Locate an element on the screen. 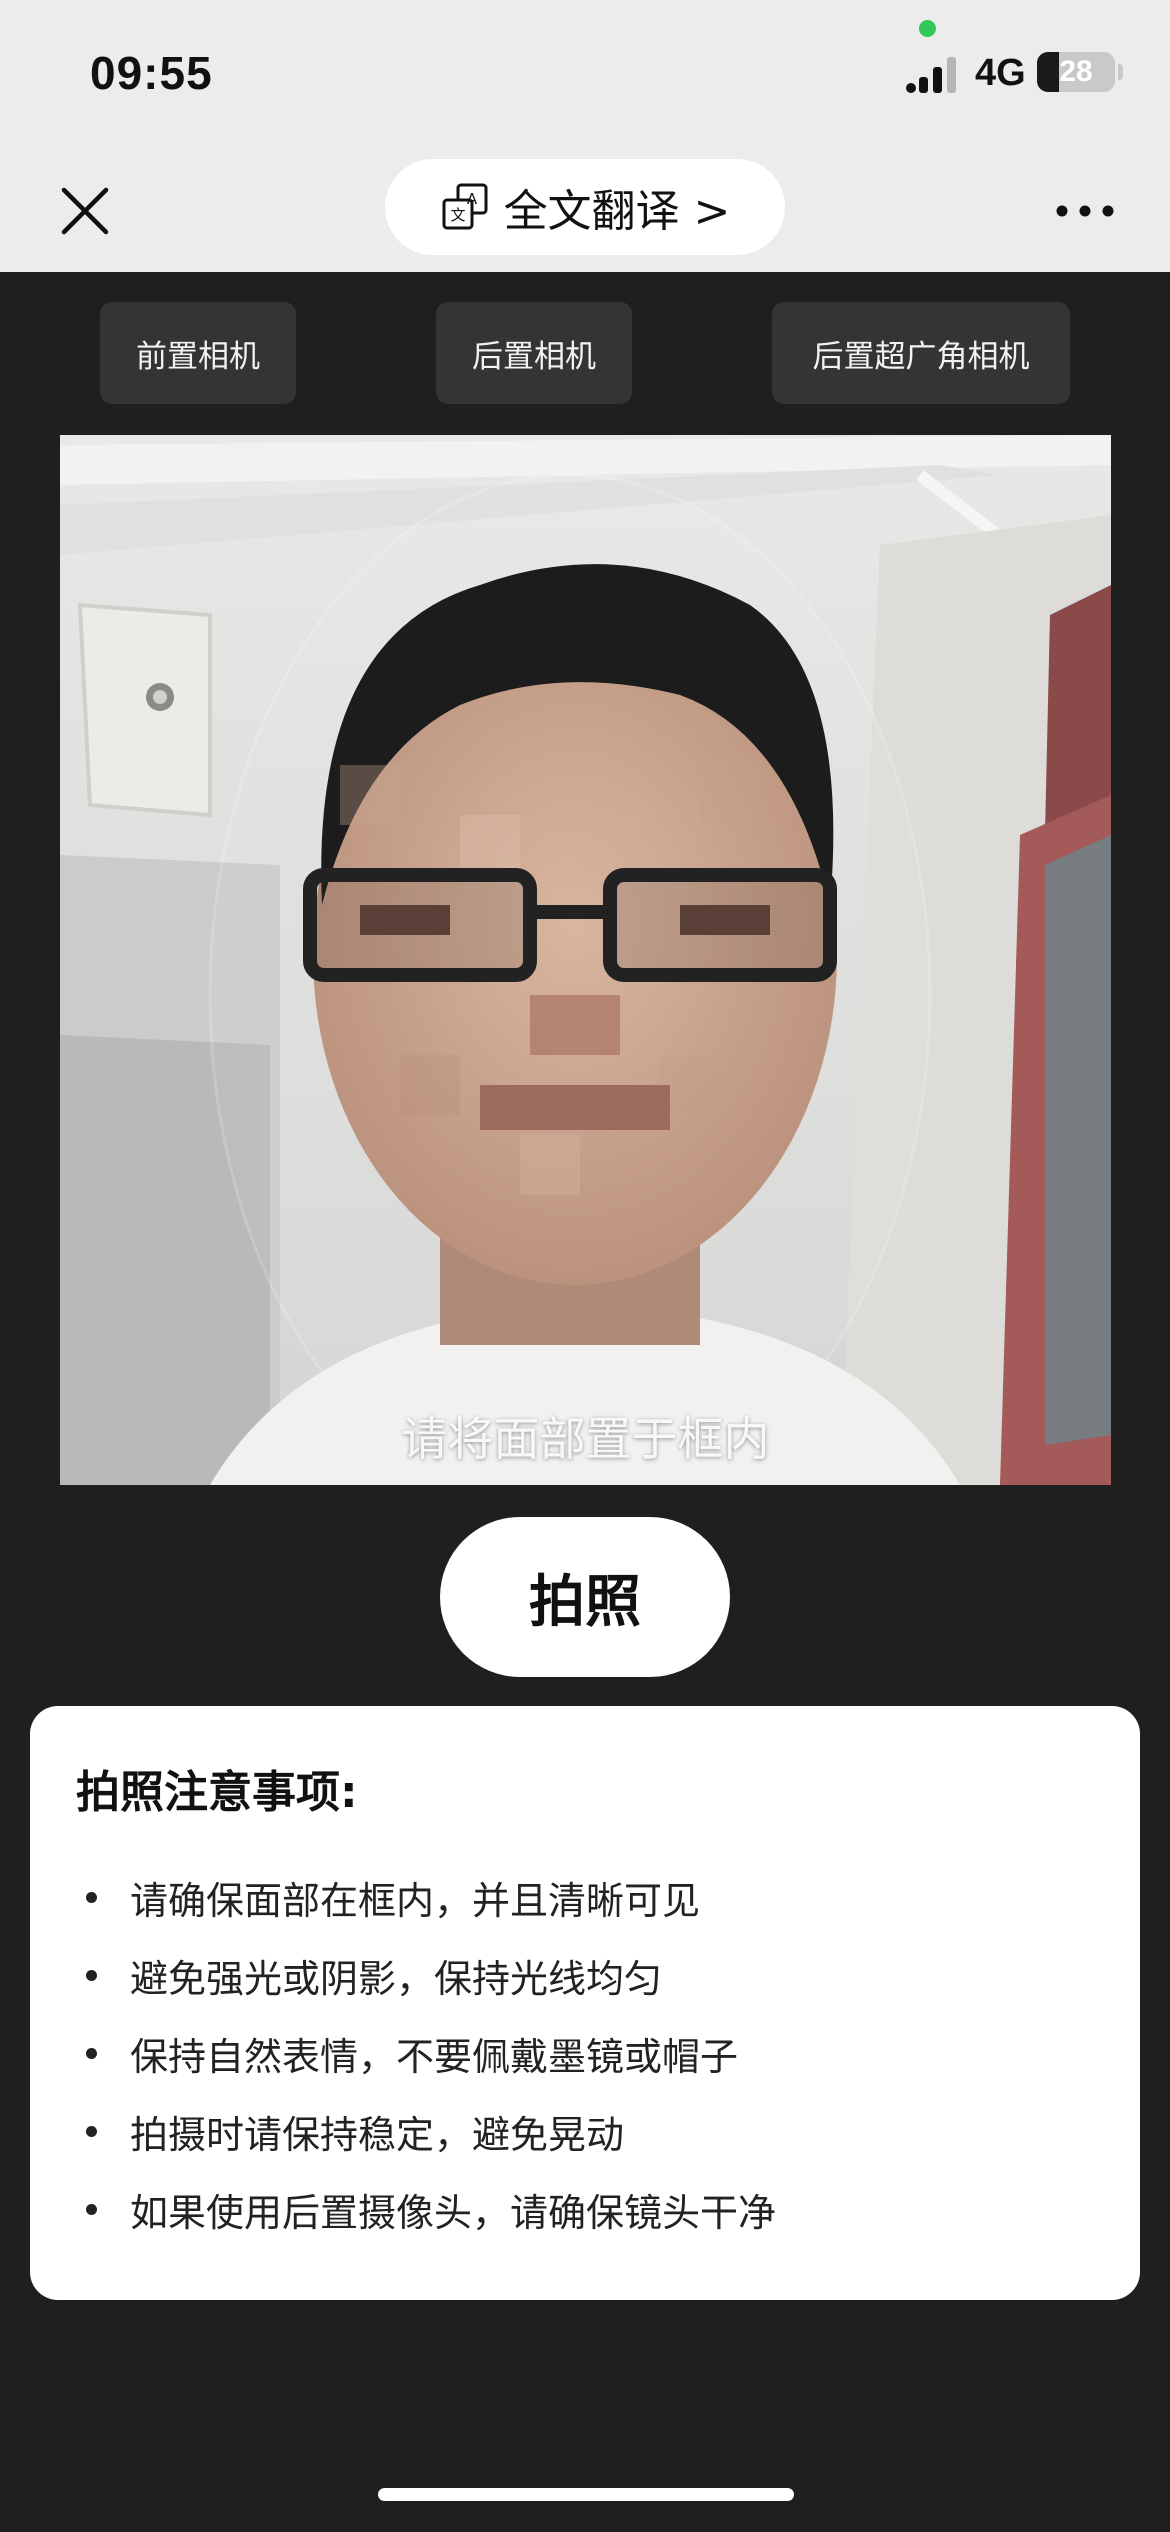 The height and width of the screenshot is (2532, 1170). privacy-indicator-icon is located at coordinates (927, 28).